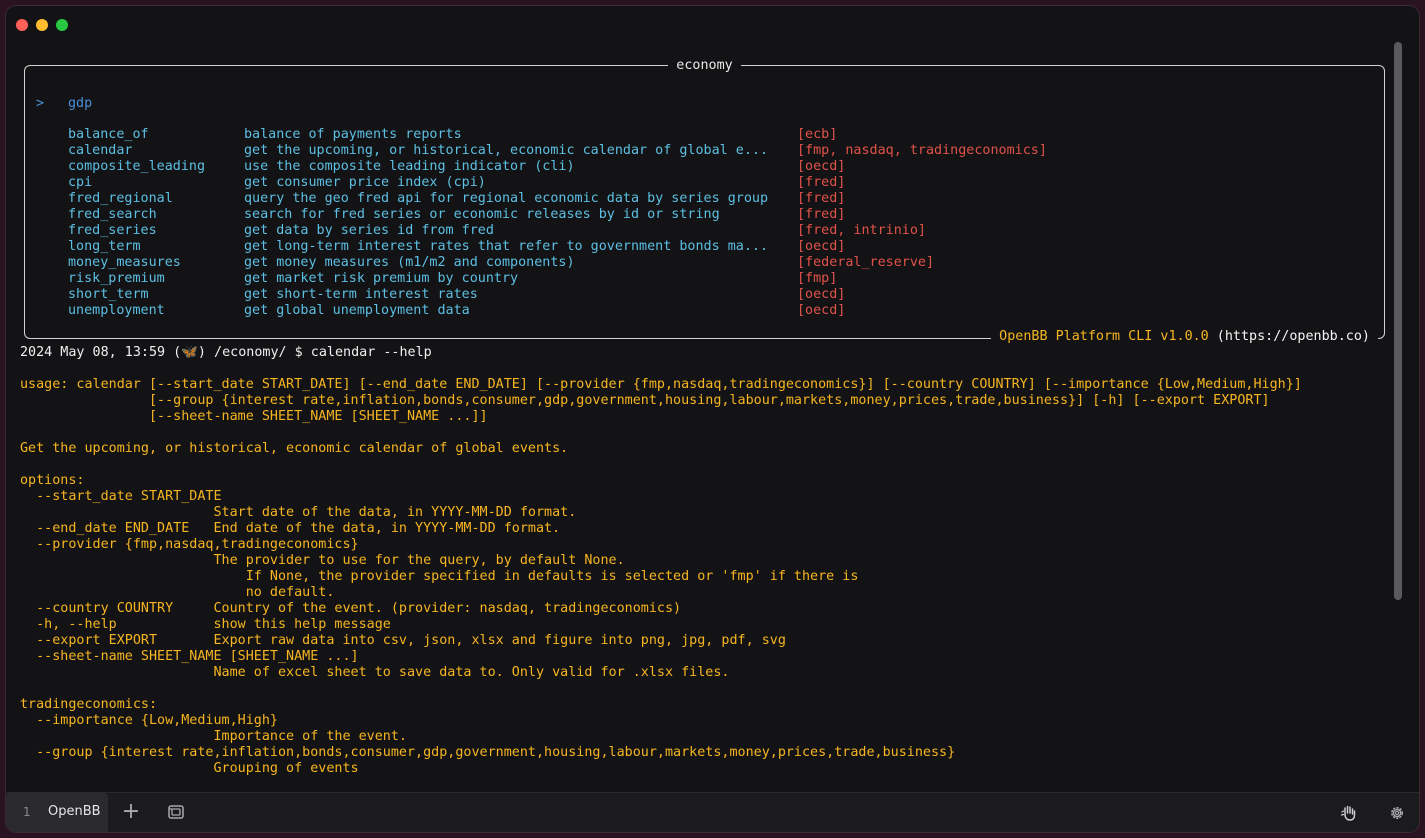  Describe the element at coordinates (177, 592) in the screenshot. I see `option-line: no default.` at that location.